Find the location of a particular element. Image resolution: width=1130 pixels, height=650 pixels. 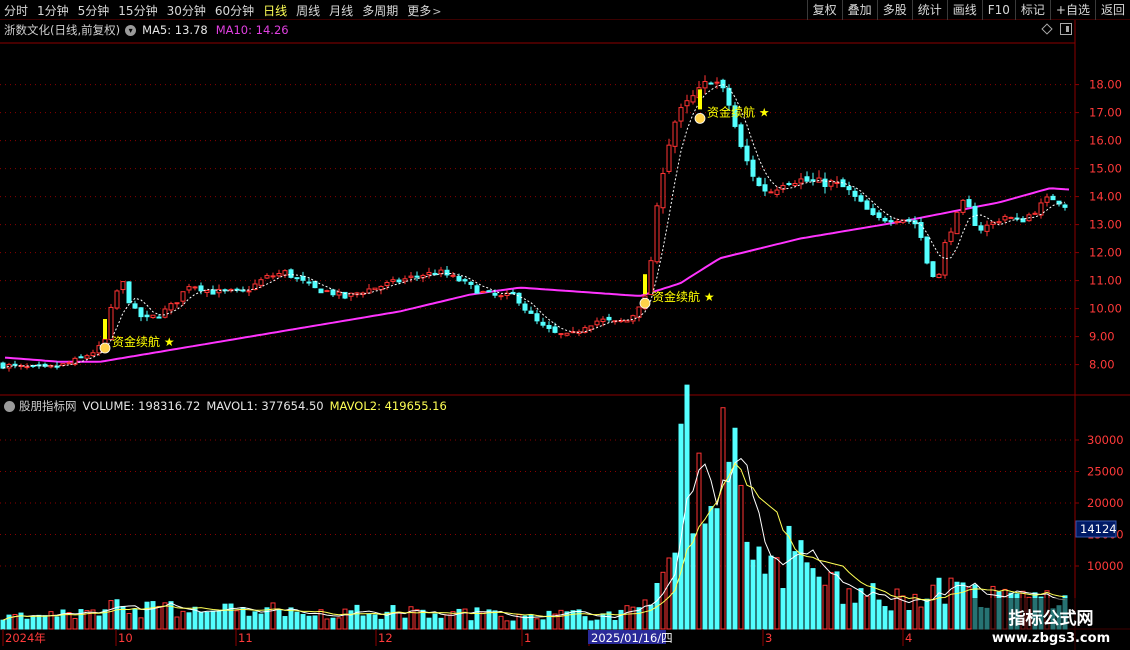

x-axis-label: 11 is located at coordinates (245, 638).